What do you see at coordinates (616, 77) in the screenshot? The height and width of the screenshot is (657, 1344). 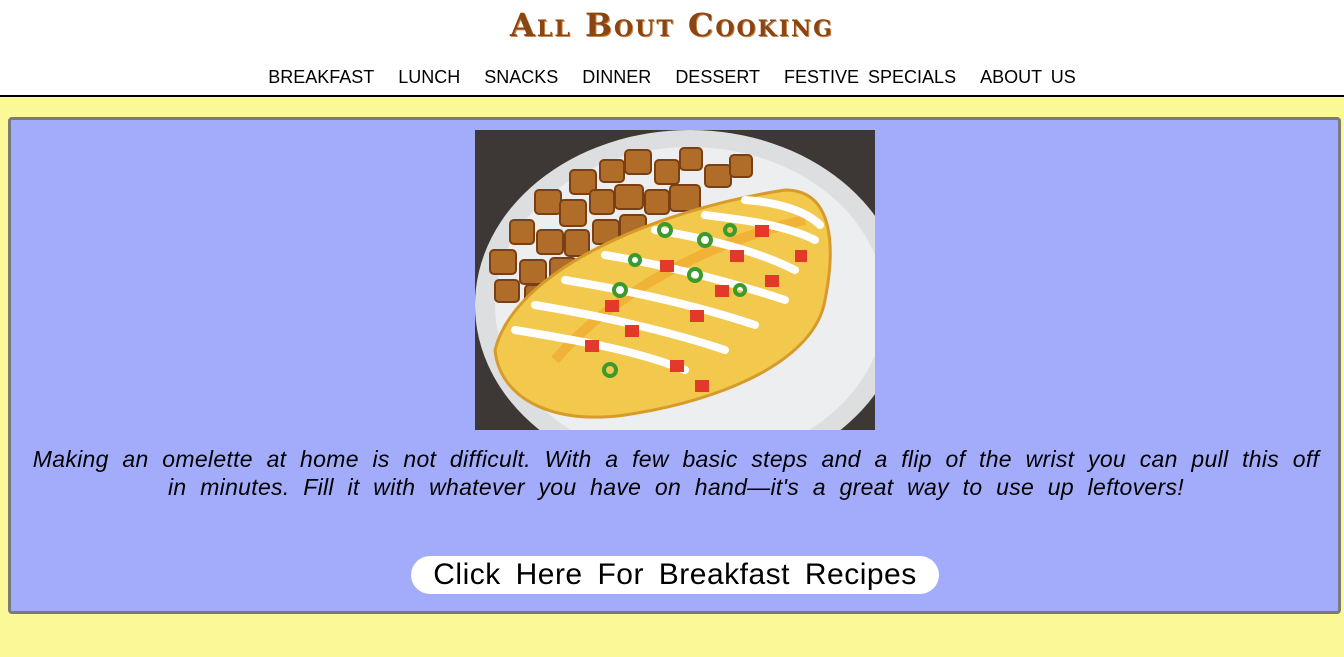 I see `nav-item-dinner: DINNER` at bounding box center [616, 77].